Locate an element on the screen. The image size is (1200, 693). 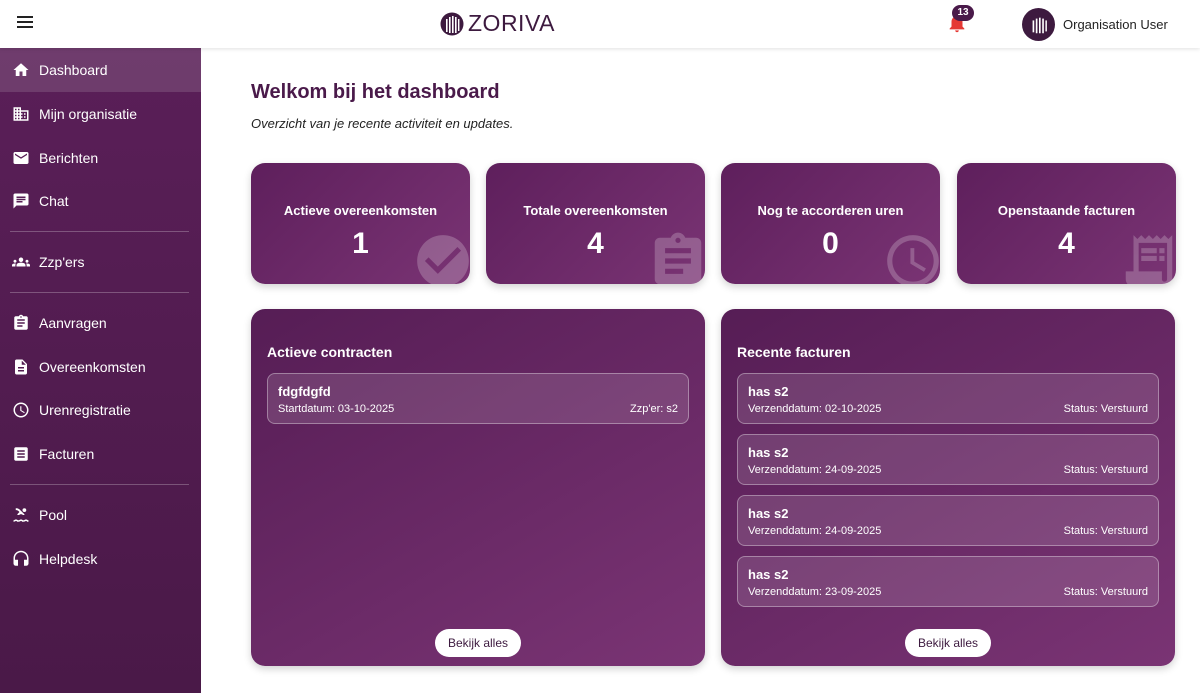
sidebar-item-pool: Pool is located at coordinates (100, 515).